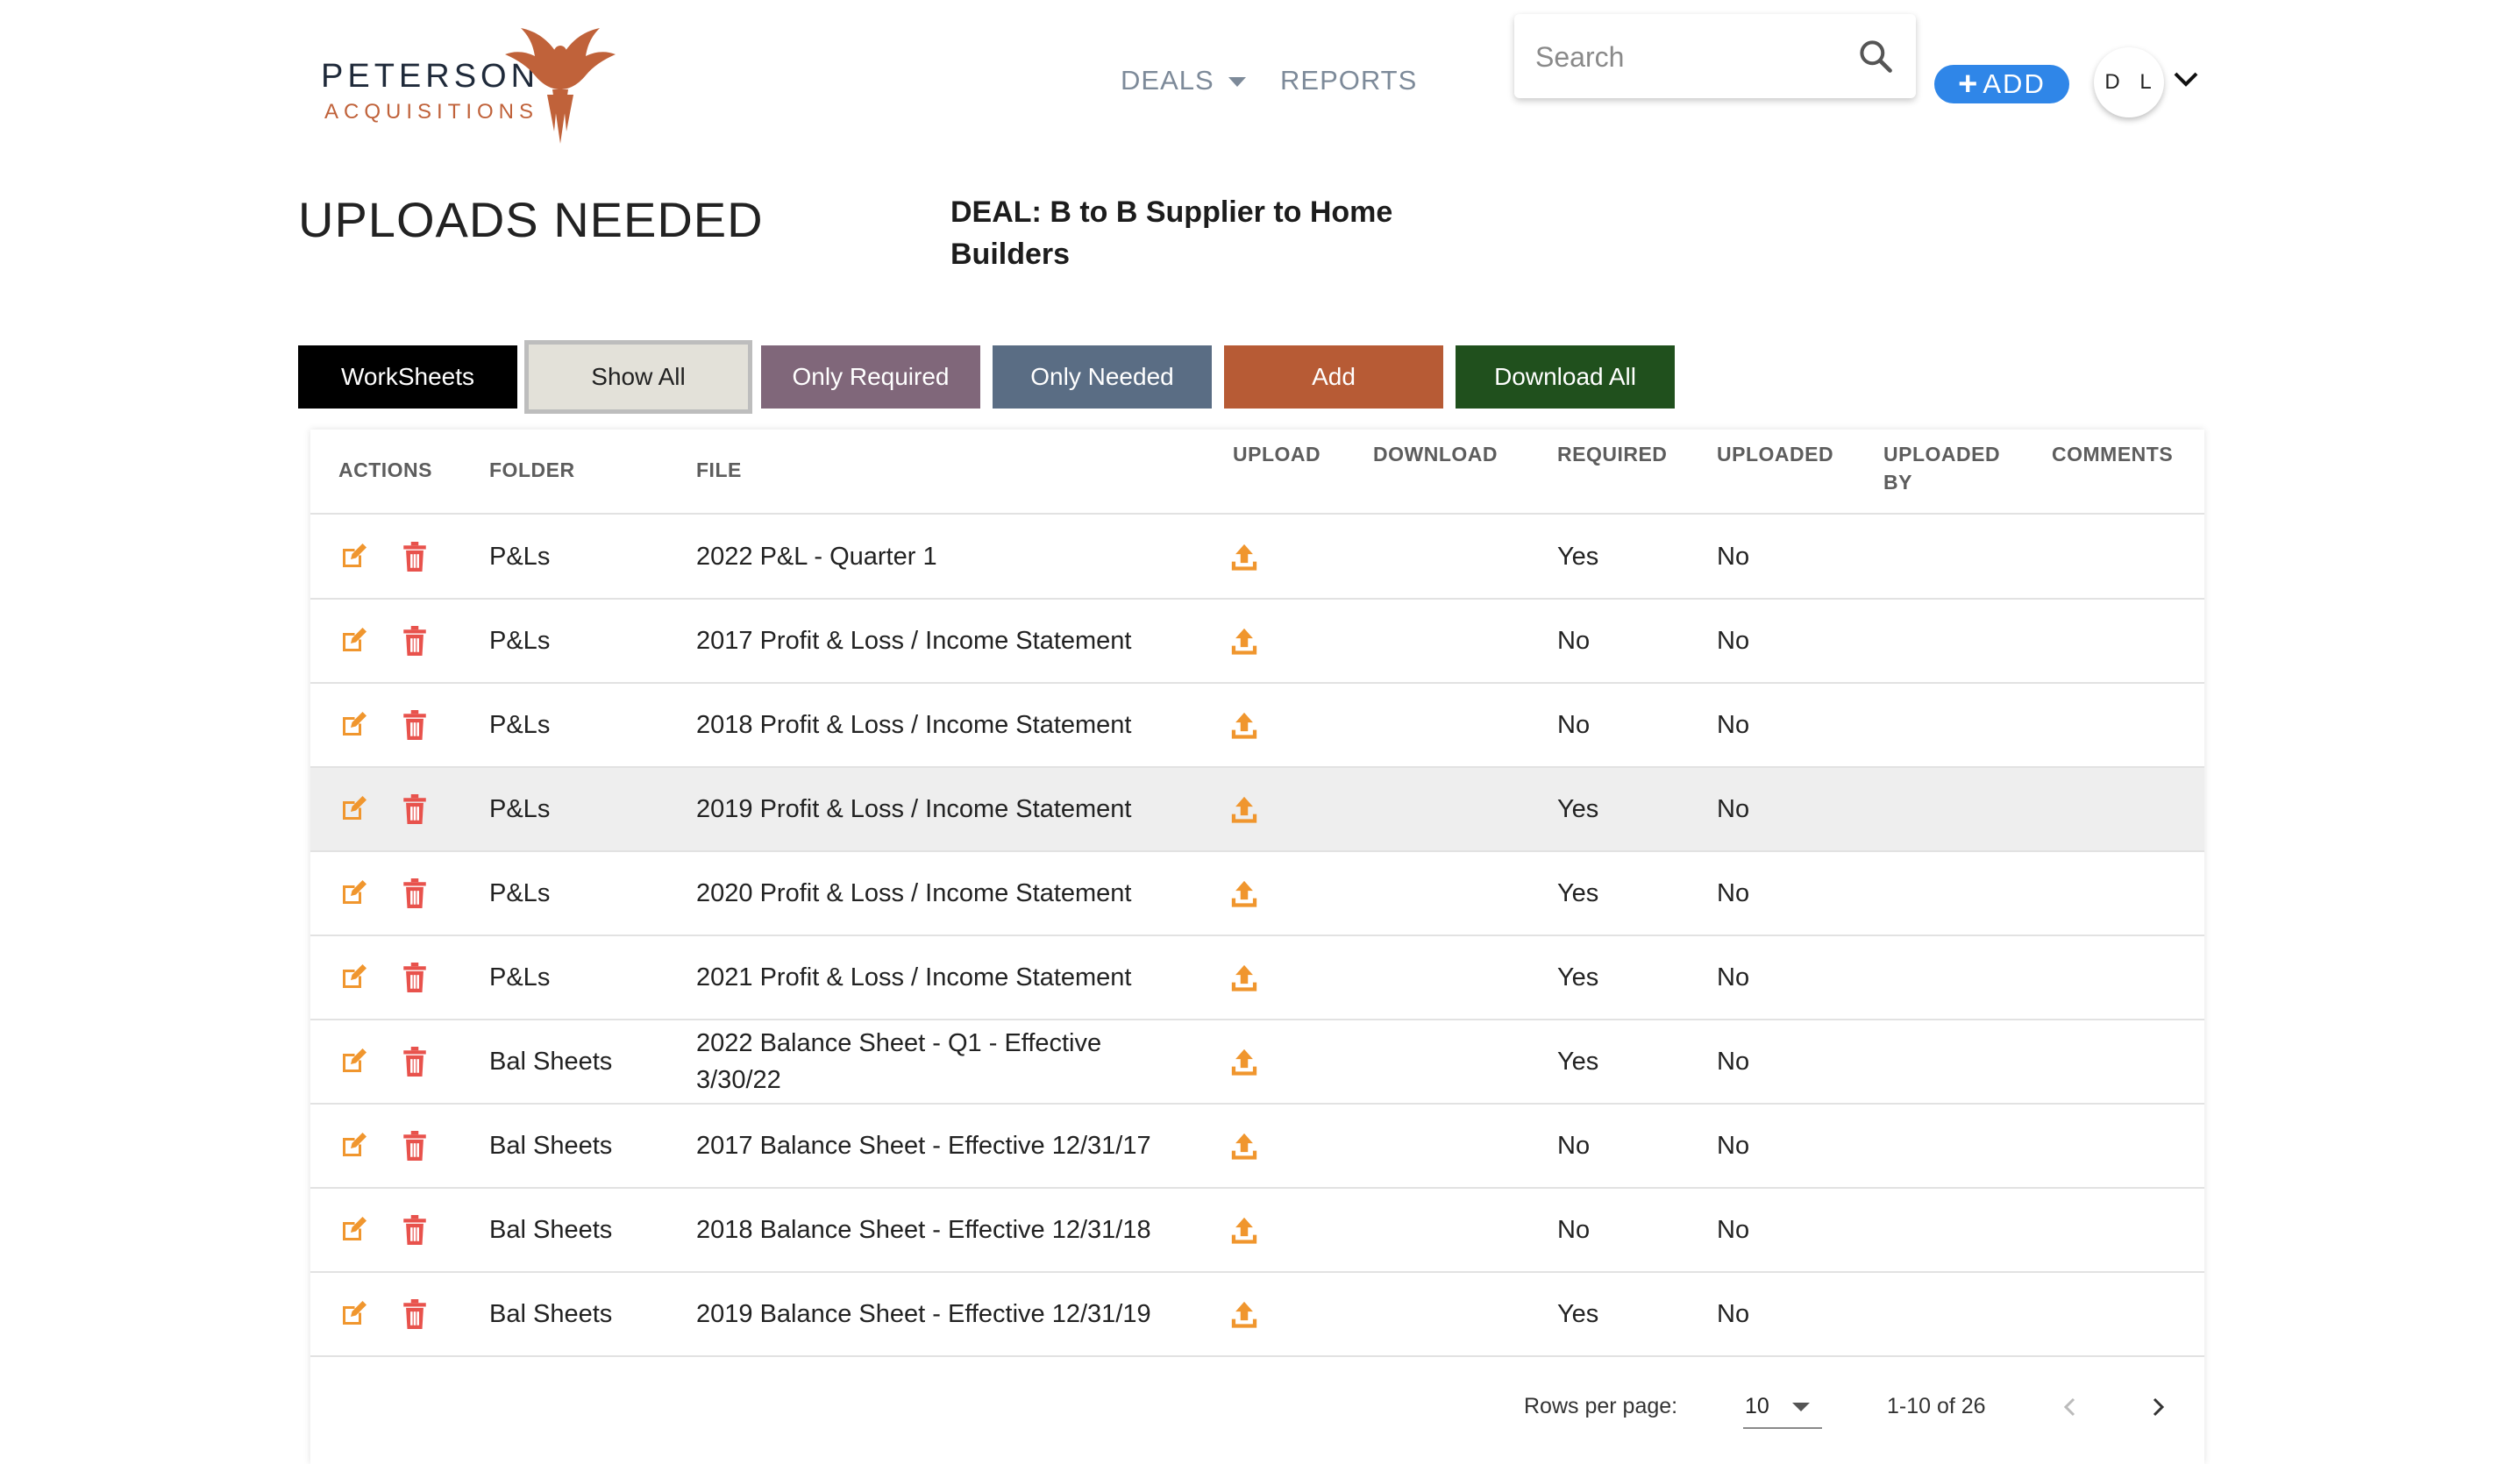 The image size is (2520, 1464). What do you see at coordinates (914, 977) in the screenshot?
I see `file-cell: 2021 Profit & Loss / Income Statement` at bounding box center [914, 977].